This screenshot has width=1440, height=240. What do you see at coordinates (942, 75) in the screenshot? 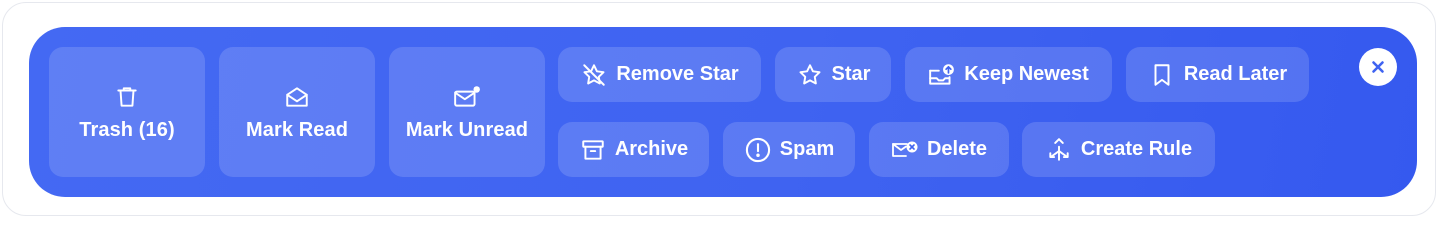
I see `inbox-upload-icon` at bounding box center [942, 75].